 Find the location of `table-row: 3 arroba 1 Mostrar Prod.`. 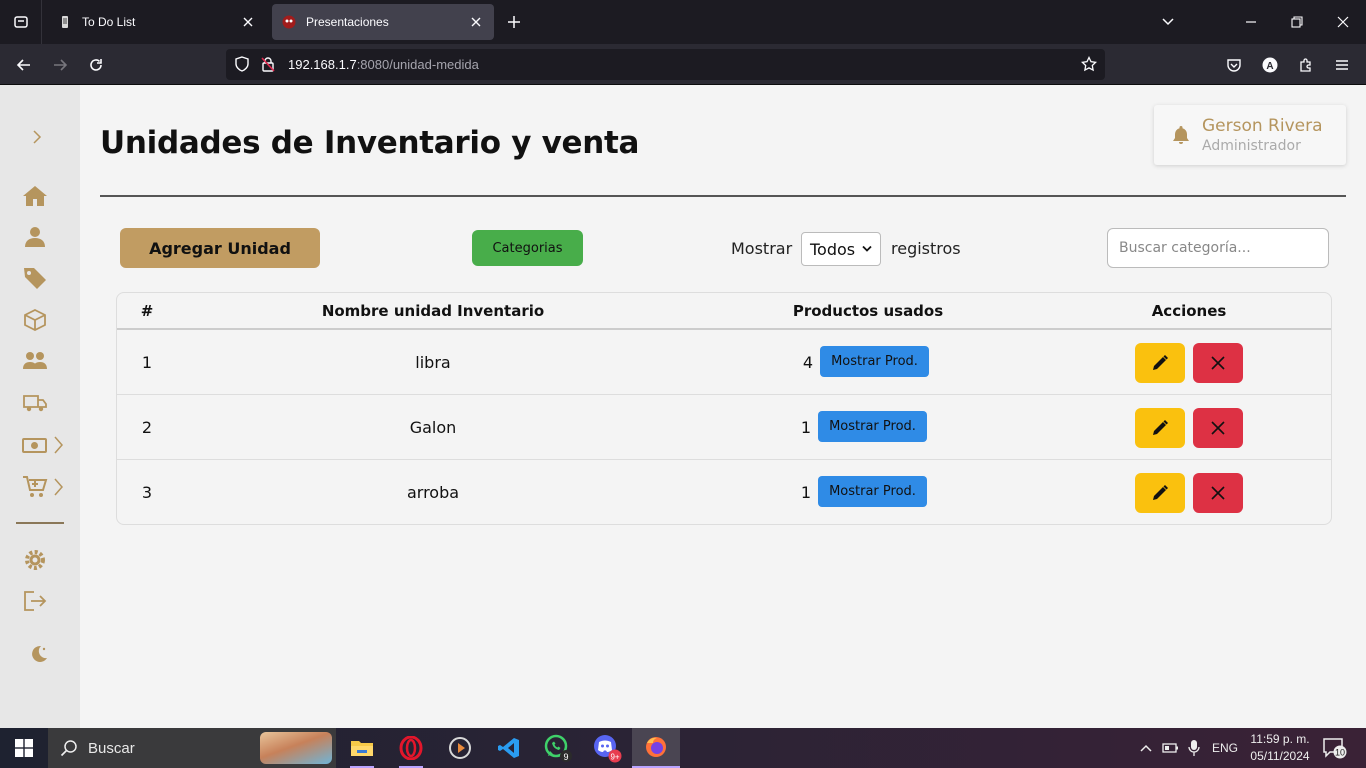

table-row: 3 arroba 1 Mostrar Prod. is located at coordinates (724, 492).